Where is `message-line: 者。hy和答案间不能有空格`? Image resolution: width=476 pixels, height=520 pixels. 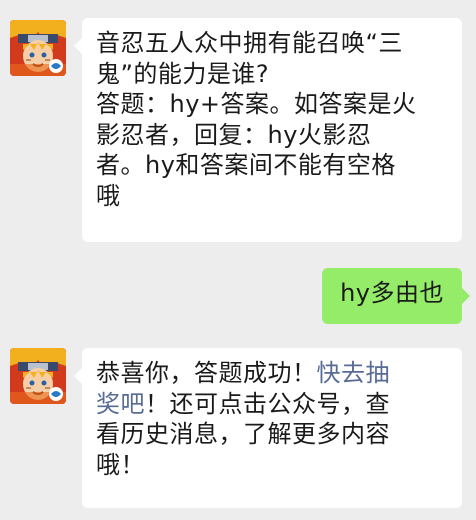 message-line: 者。hy和答案间不能有空格 is located at coordinates (246, 165).